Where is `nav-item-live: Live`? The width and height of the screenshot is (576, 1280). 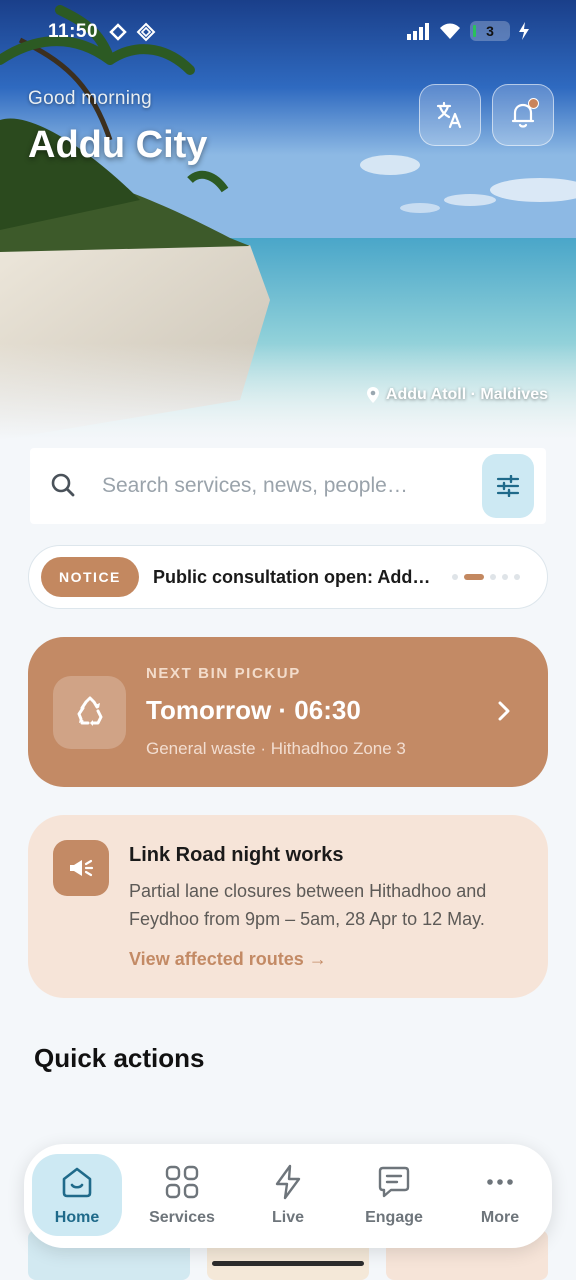
nav-item-live: Live is located at coordinates (288, 1195).